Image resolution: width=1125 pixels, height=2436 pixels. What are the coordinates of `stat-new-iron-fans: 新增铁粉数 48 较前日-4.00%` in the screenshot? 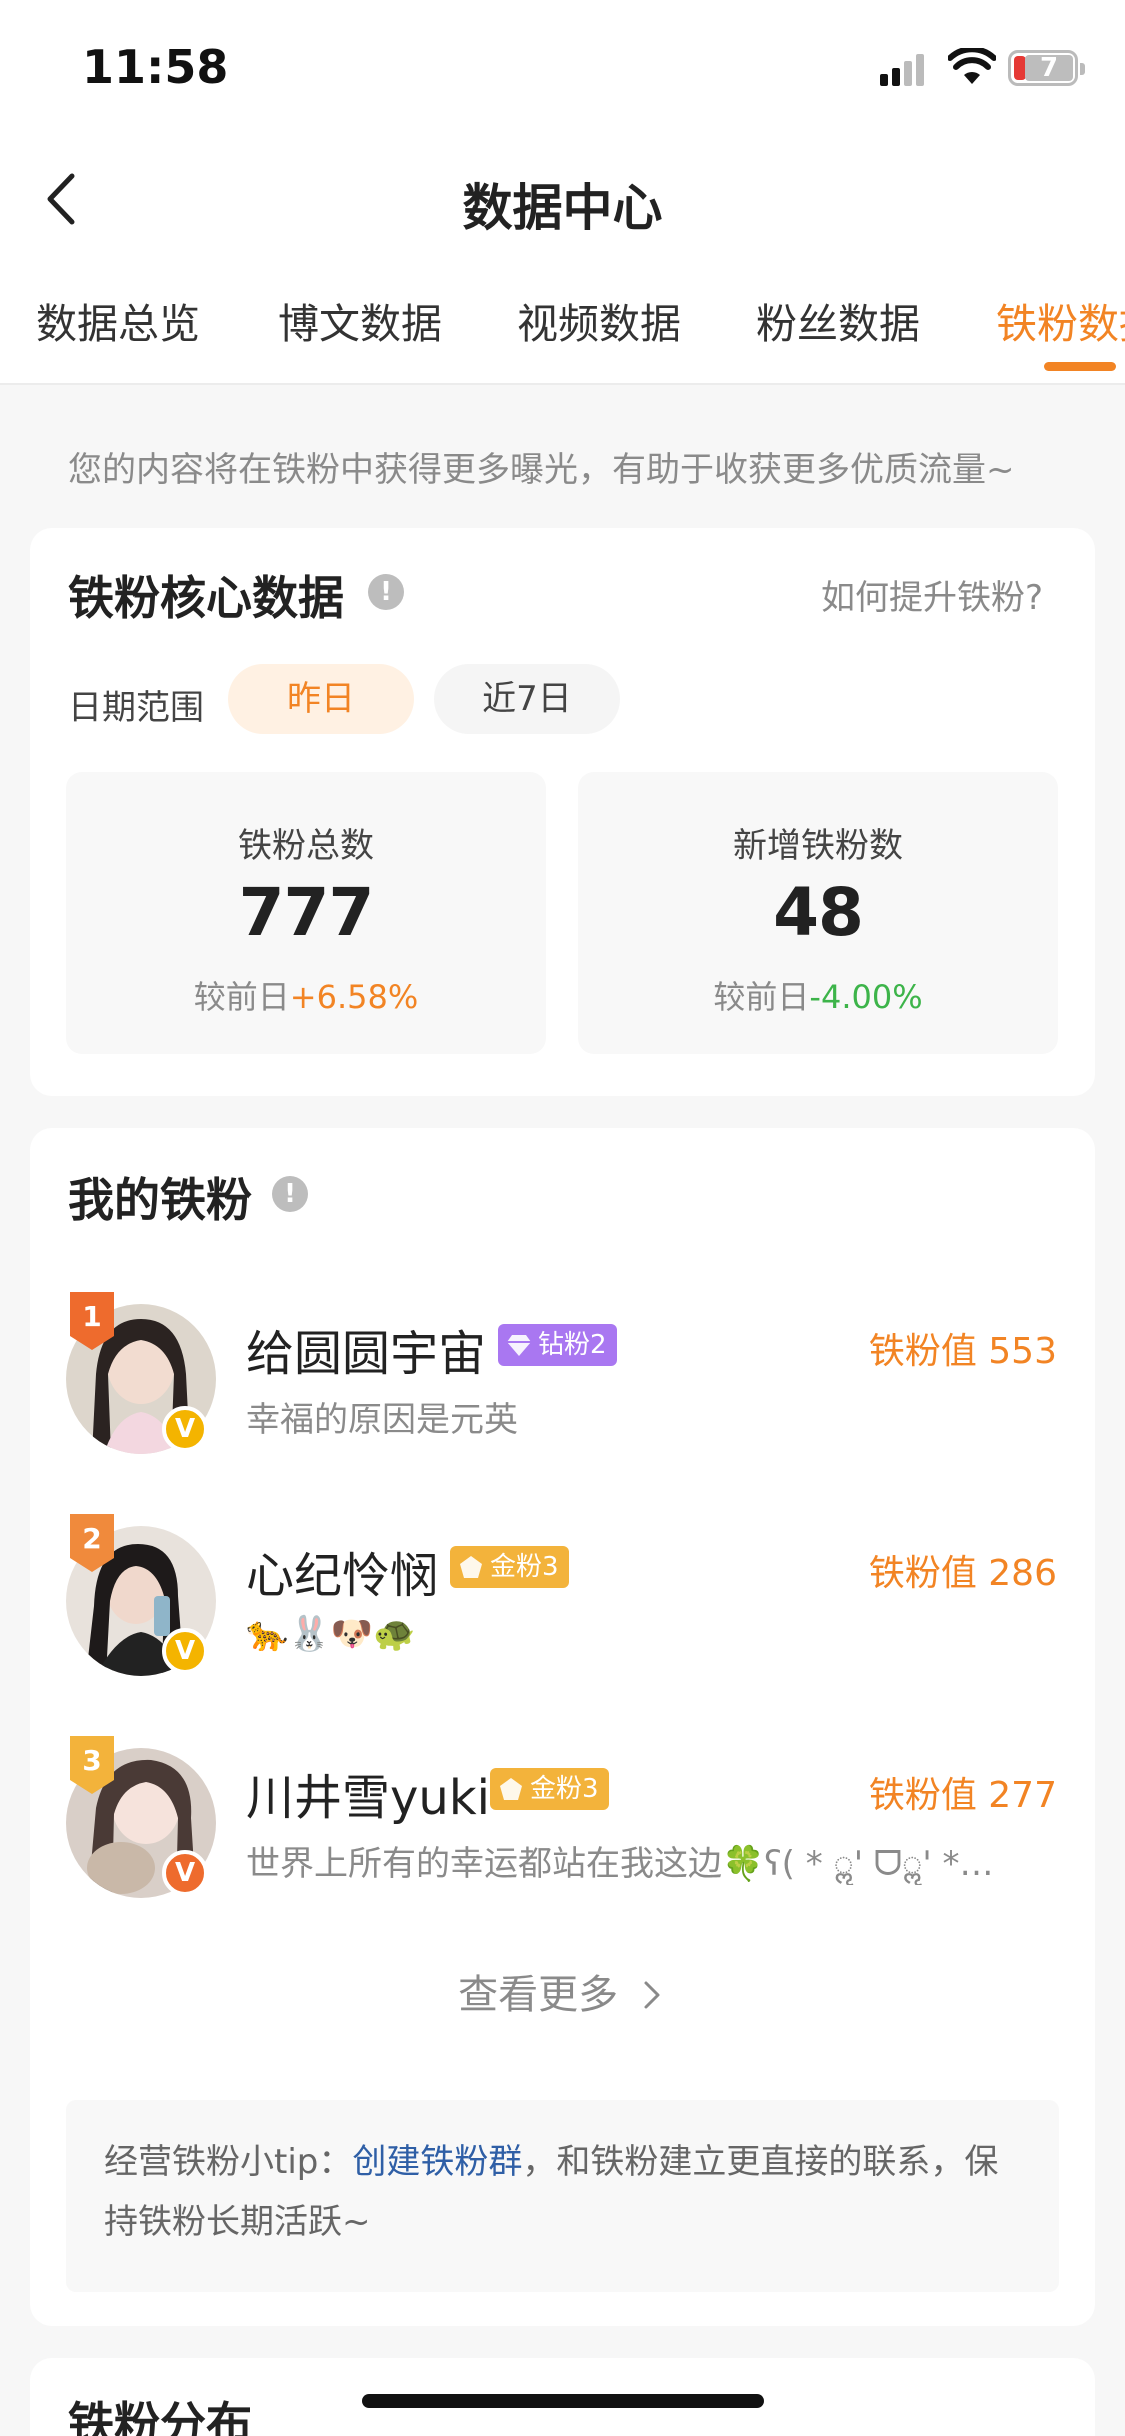 It's located at (818, 913).